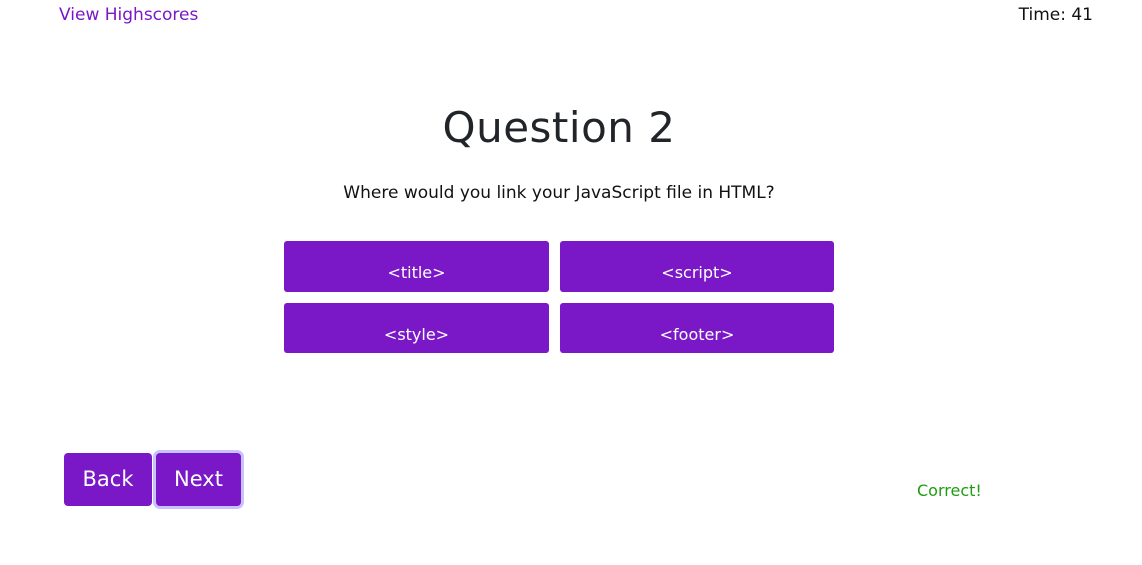 This screenshot has width=1142, height=565. I want to click on answer-option-4: <footer>, so click(697, 328).